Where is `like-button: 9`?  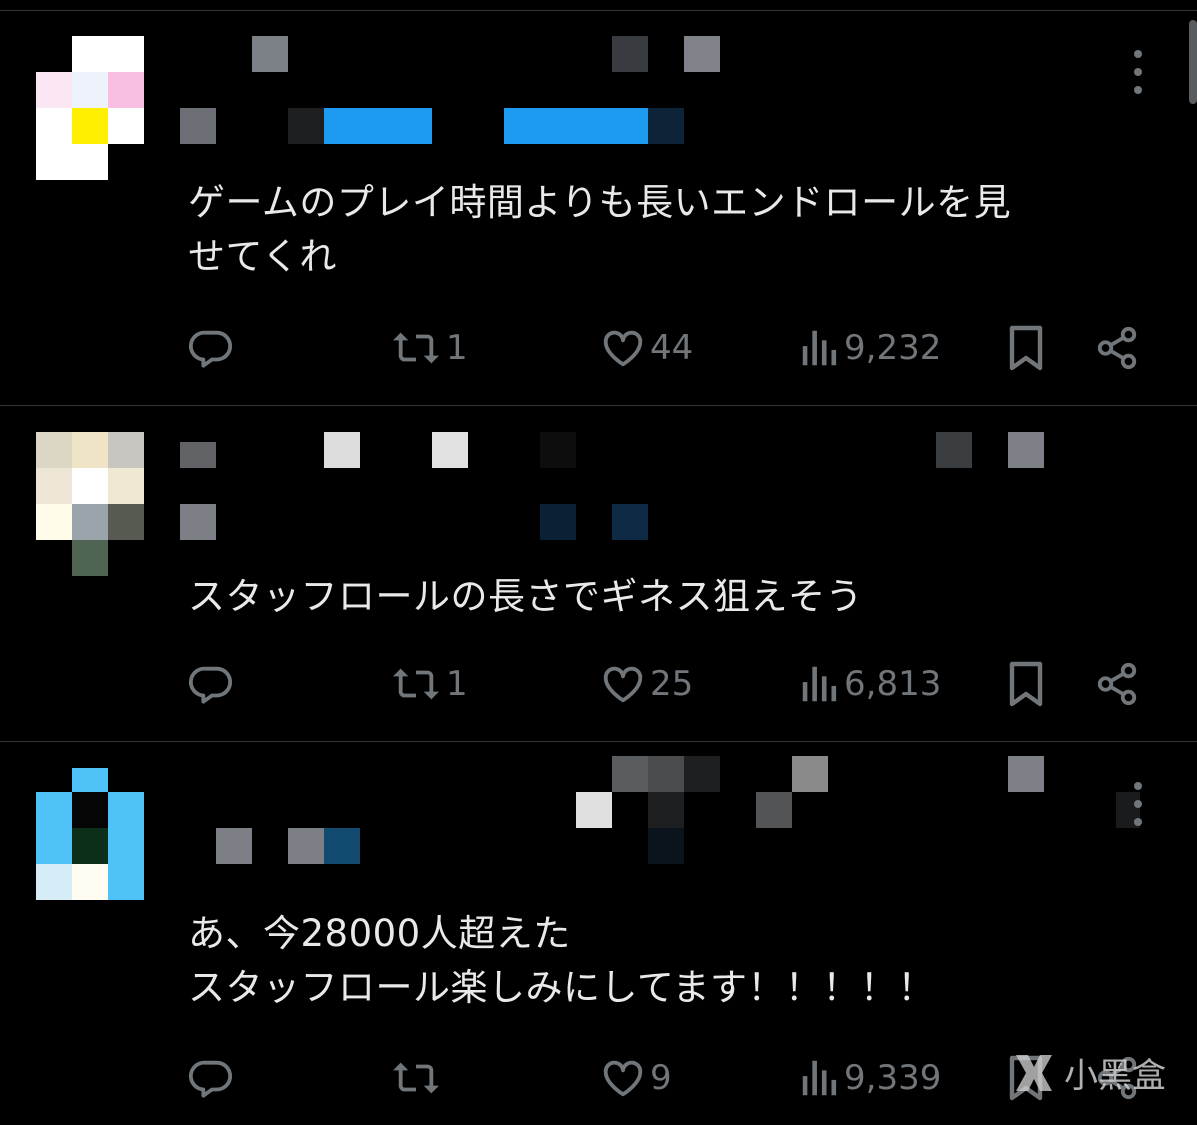 like-button: 9 is located at coordinates (636, 1078).